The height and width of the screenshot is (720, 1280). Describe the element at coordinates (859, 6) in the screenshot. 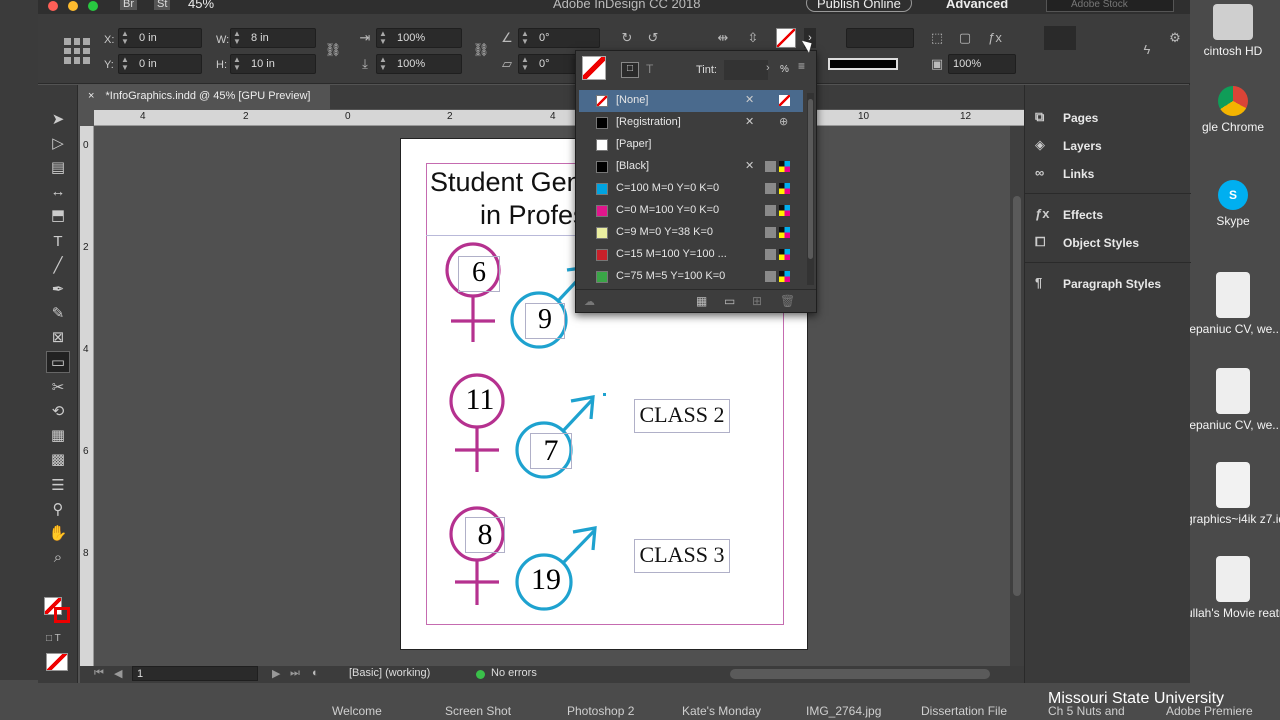

I see `publish-online-button: Publish Online` at that location.